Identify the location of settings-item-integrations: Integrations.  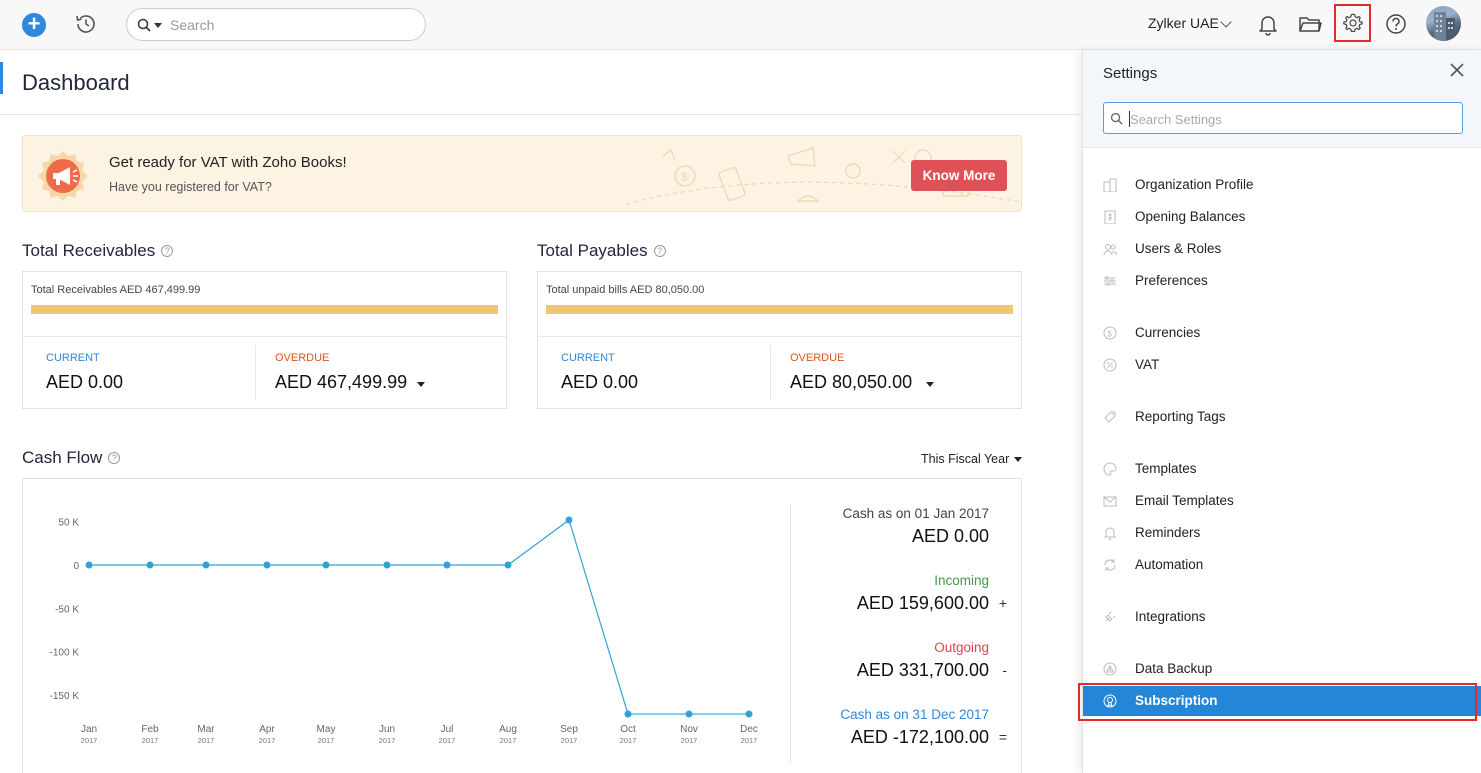
(1282, 617).